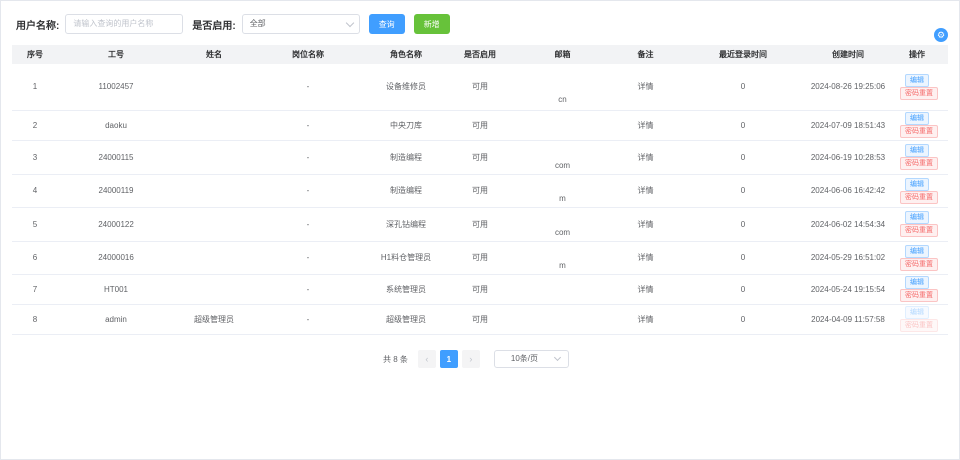 This screenshot has width=960, height=460. Describe the element at coordinates (35, 289) in the screenshot. I see `row-index-text: 7` at that location.